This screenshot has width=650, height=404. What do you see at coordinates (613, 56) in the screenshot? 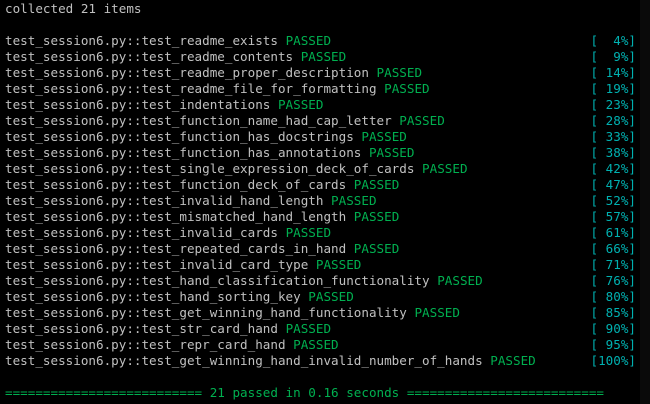
I see `test-progress-percent: [ 9%]` at bounding box center [613, 56].